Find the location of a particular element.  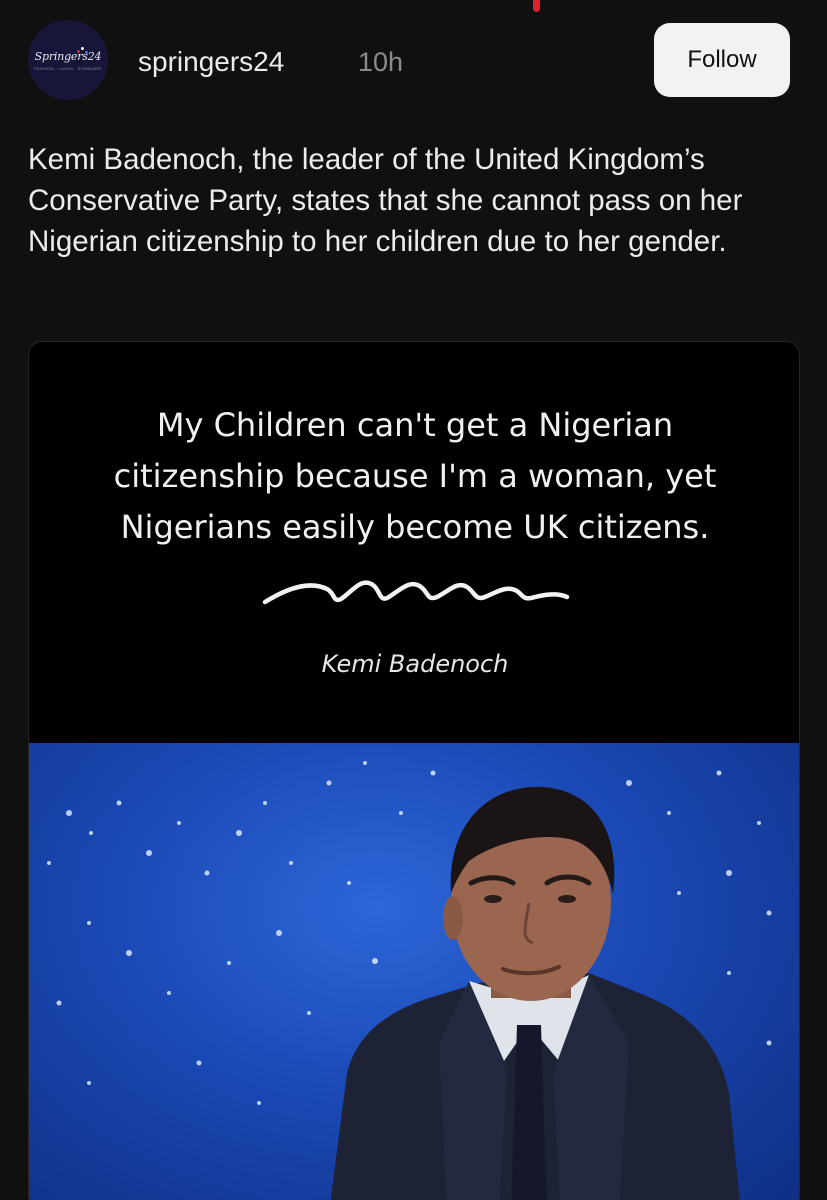

follow-button: Follow is located at coordinates (722, 60).